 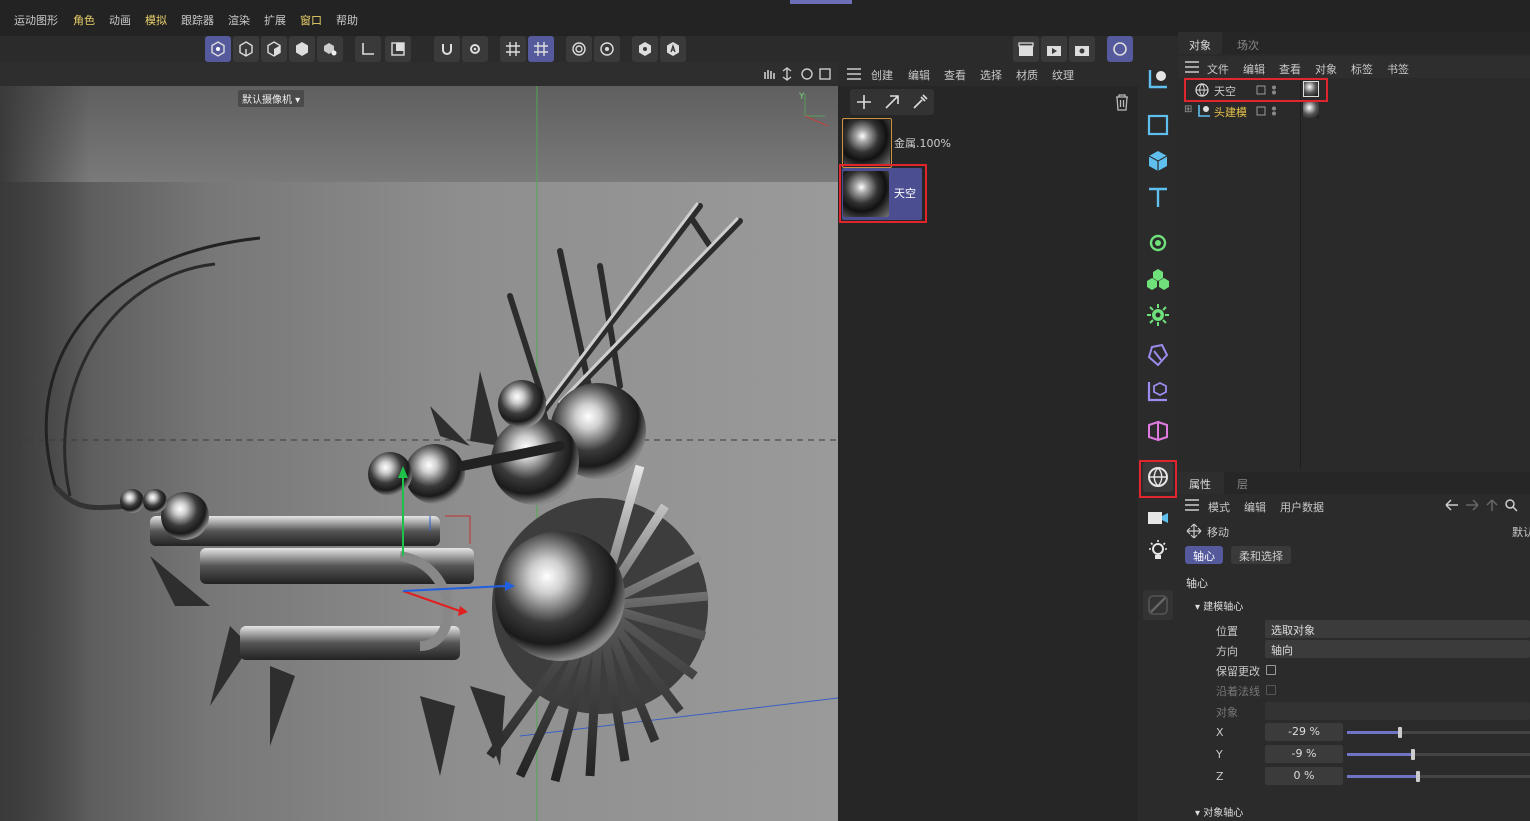 What do you see at coordinates (1397, 711) in the screenshot?
I see `object-link-field` at bounding box center [1397, 711].